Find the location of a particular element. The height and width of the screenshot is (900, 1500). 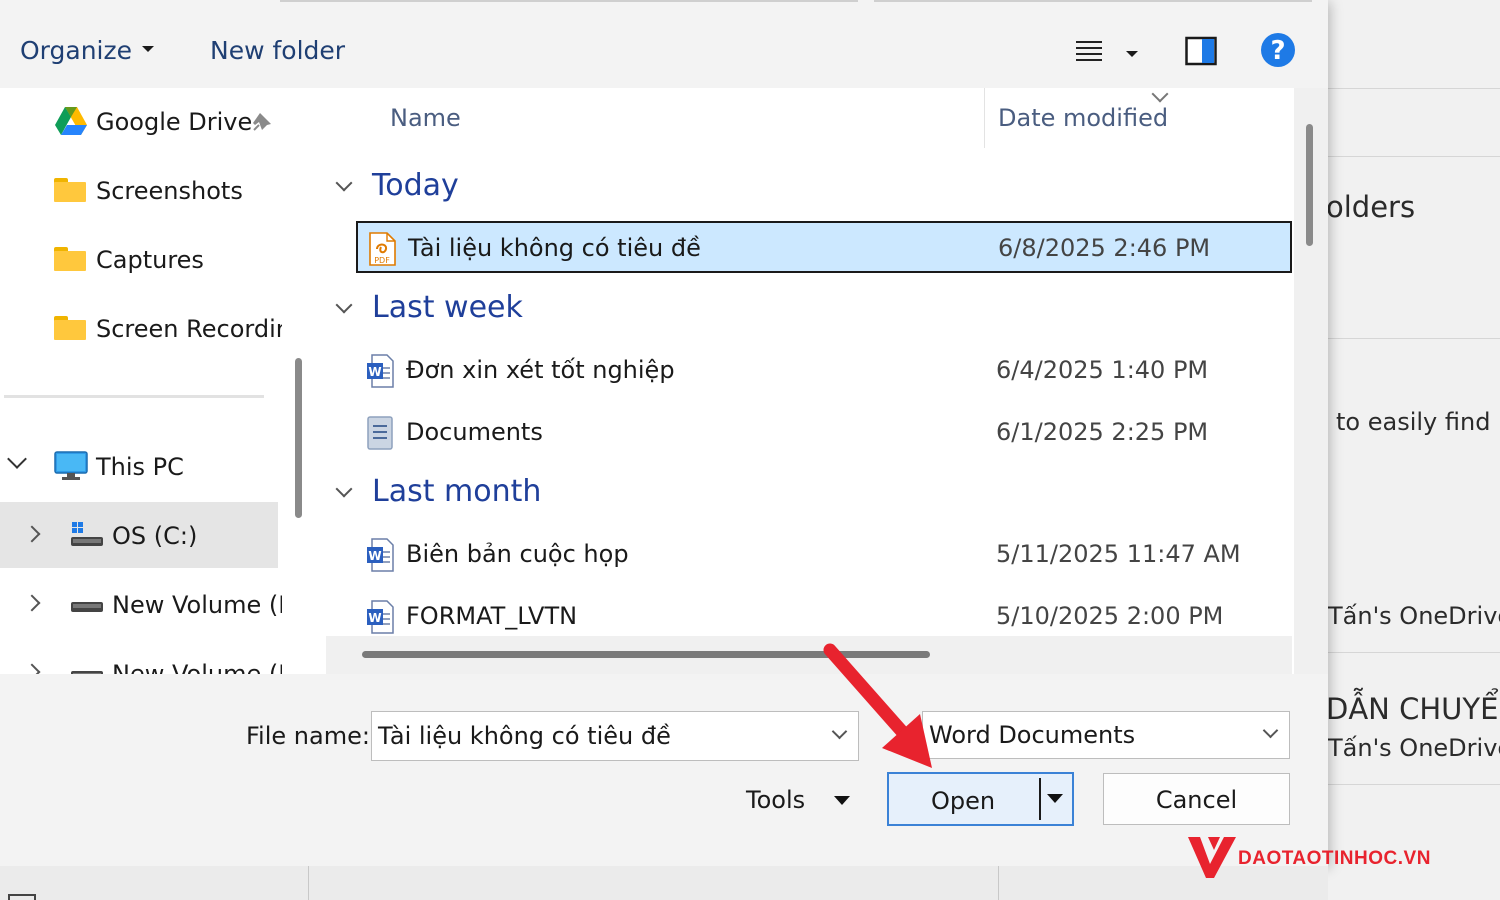

file-row: W Biên bản cuộc họp 5/11/2025 11:47 AM is located at coordinates (824, 555).